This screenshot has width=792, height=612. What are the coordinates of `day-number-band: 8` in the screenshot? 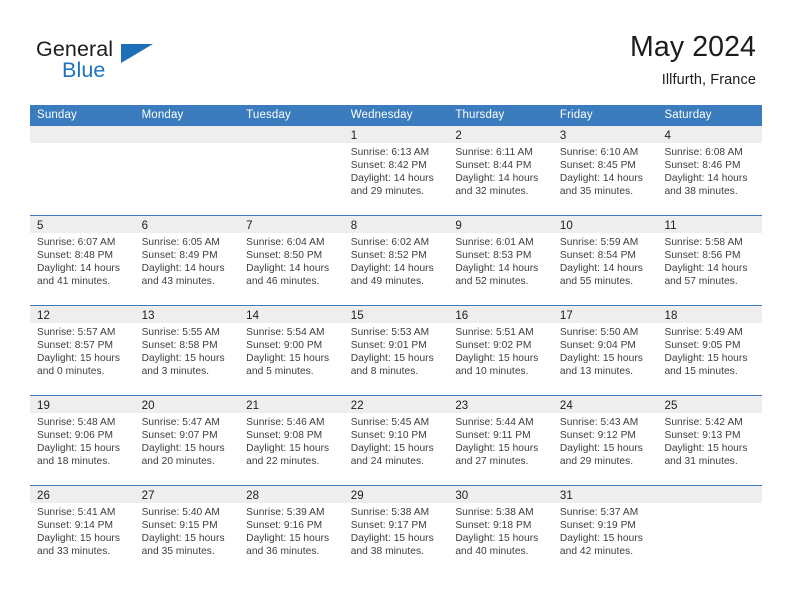 It's located at (396, 224).